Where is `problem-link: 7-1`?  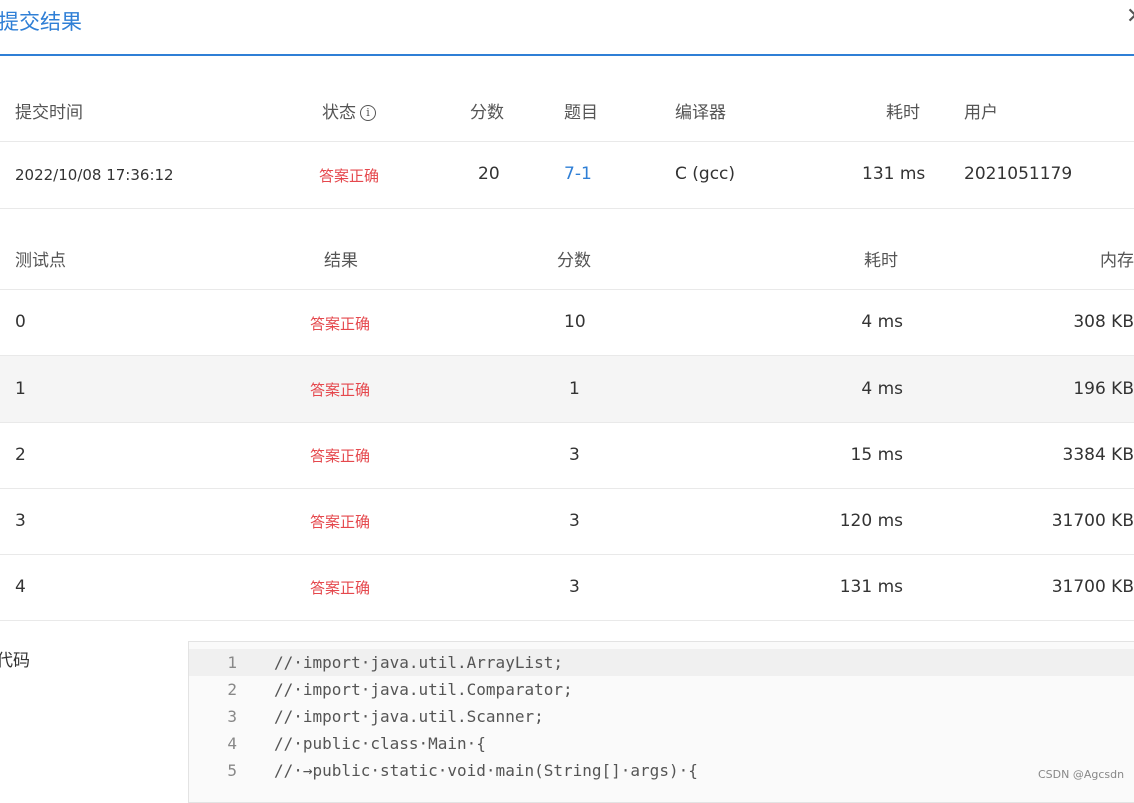
problem-link: 7-1 is located at coordinates (578, 174).